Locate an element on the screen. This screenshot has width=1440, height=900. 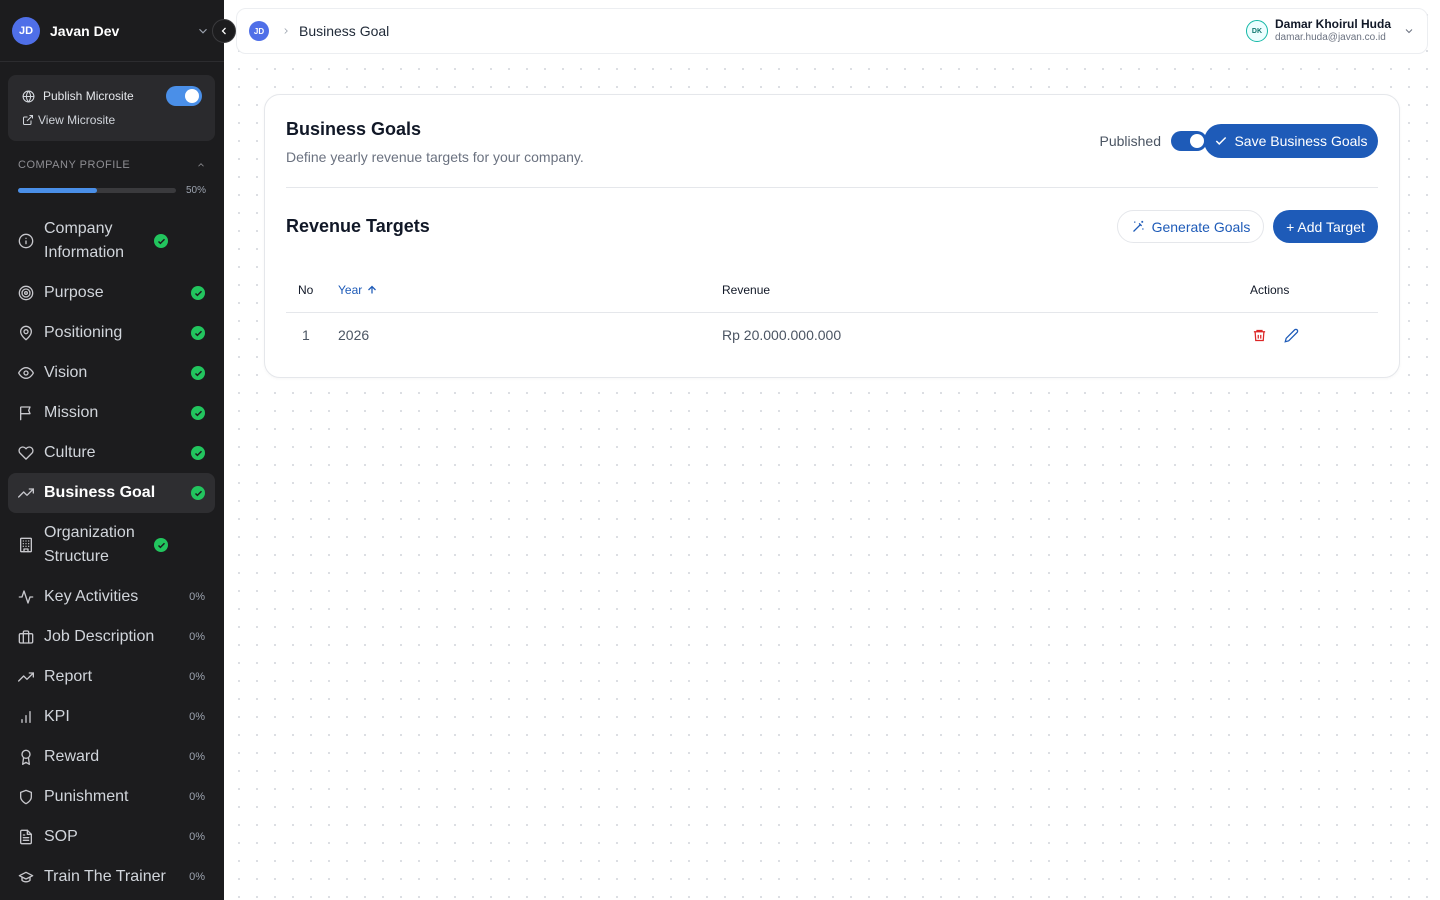
check-icon is located at coordinates (1221, 140).